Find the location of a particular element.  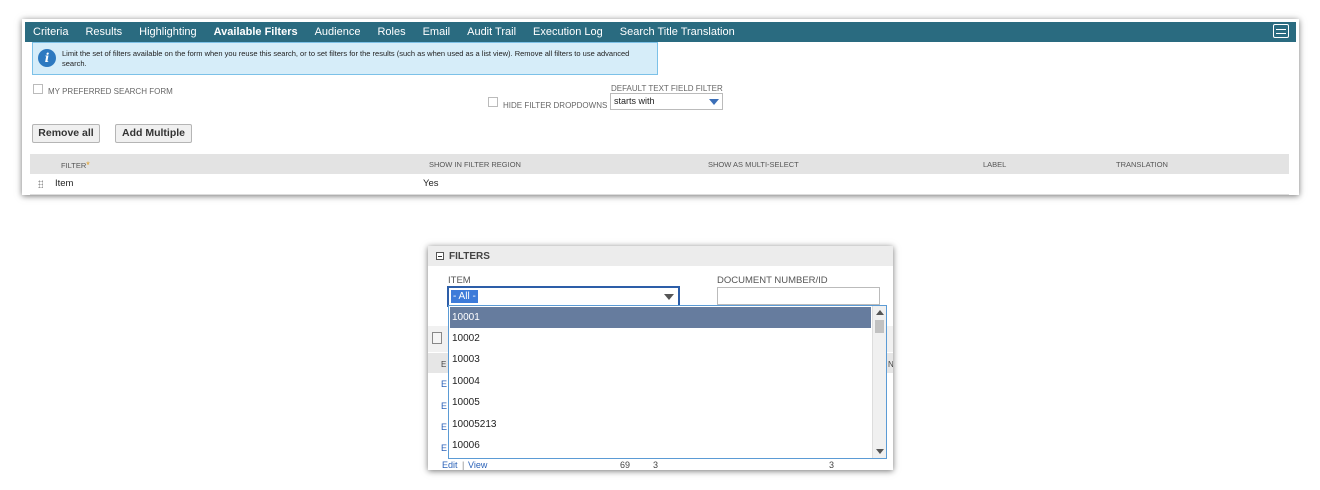

hide-dropdowns-label: HIDE FILTER DROPDOWNS is located at coordinates (555, 105).